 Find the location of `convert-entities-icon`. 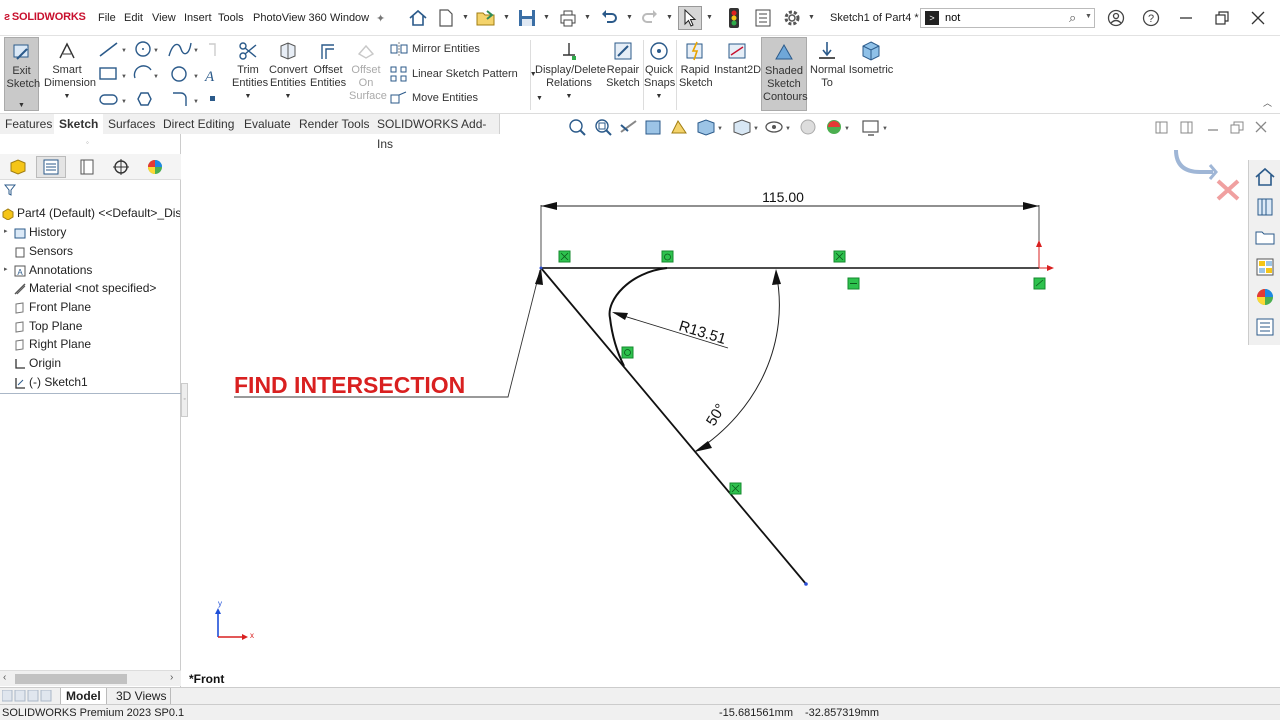

convert-entities-icon is located at coordinates (288, 51).